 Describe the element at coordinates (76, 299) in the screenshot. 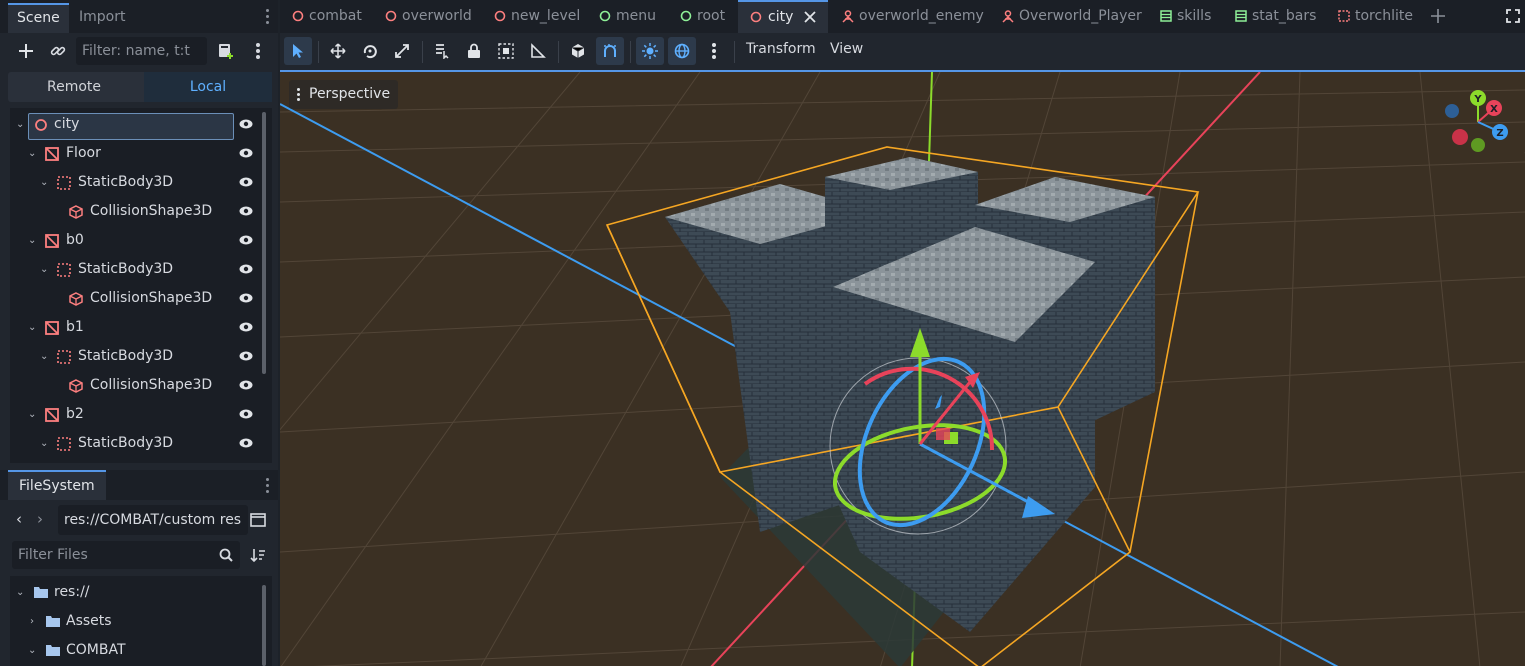

I see `collision-shape-icon` at that location.